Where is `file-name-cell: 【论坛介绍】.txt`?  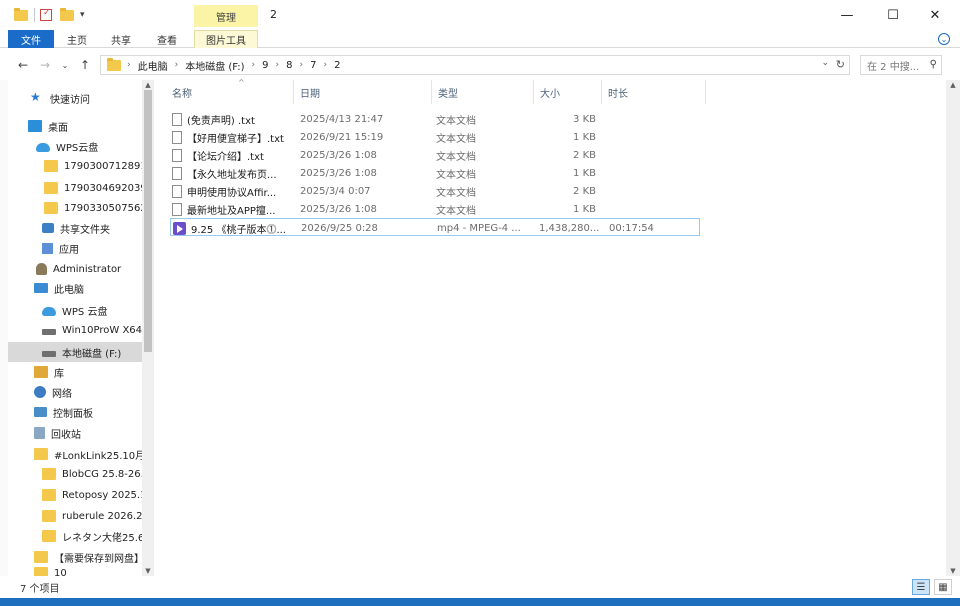
file-name-cell: 【论坛介绍】.txt is located at coordinates (235, 155).